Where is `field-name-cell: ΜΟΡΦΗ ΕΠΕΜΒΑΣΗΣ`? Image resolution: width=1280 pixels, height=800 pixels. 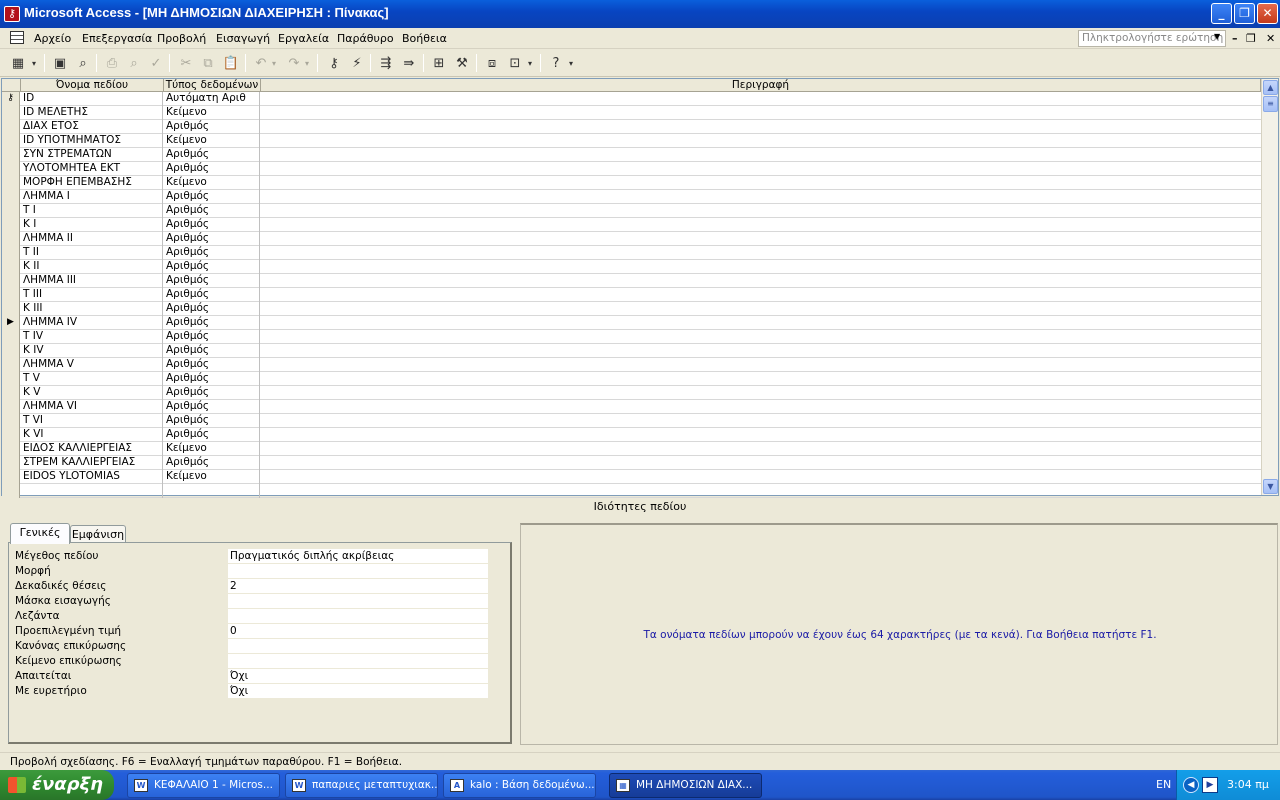 field-name-cell: ΜΟΡΦΗ ΕΠΕΜΒΑΣΗΣ is located at coordinates (92, 183).